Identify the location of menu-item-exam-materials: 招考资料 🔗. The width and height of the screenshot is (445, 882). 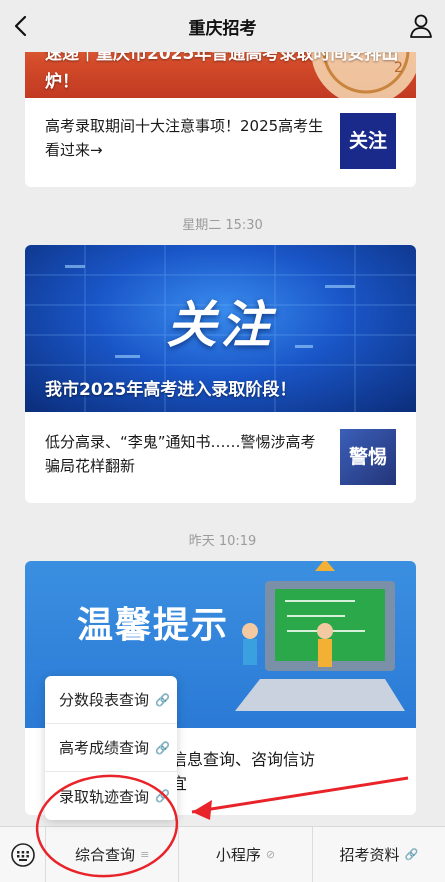
(379, 854).